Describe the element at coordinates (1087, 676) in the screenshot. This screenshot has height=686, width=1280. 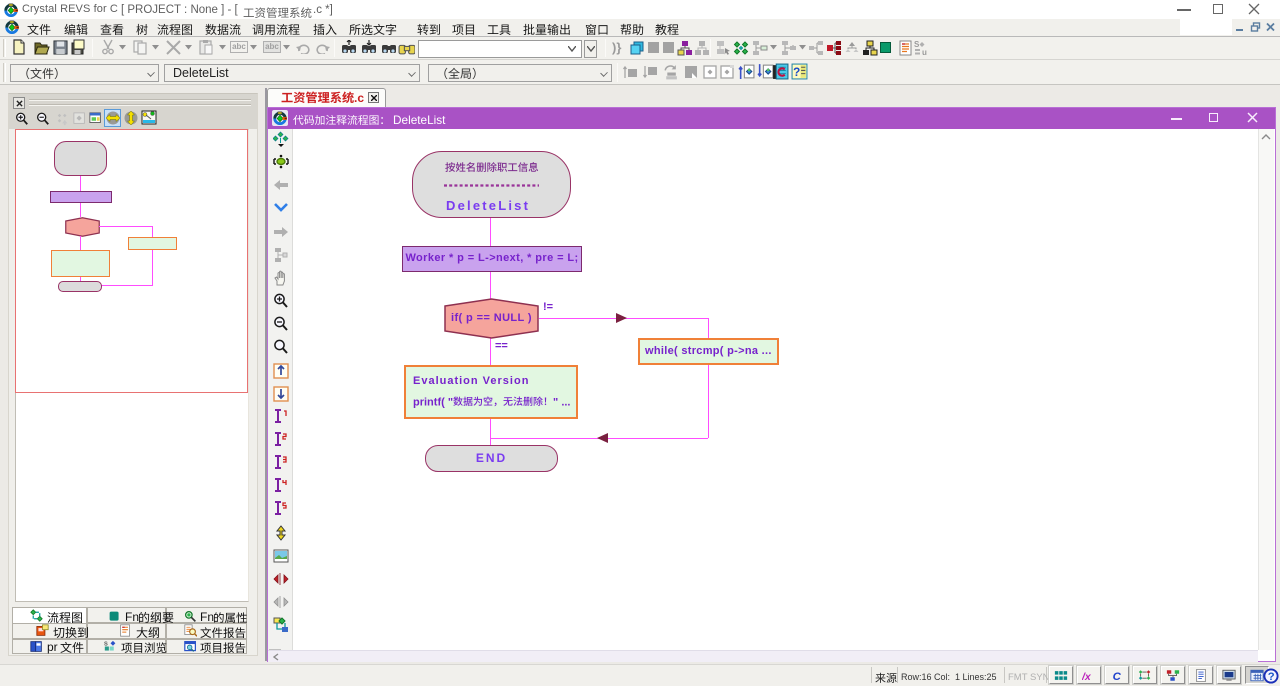
I see `svg-text: /x` at that location.